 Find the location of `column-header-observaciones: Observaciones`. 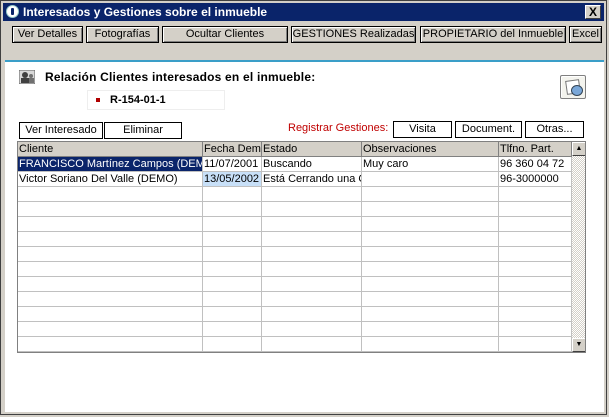

column-header-observaciones: Observaciones is located at coordinates (430, 149).